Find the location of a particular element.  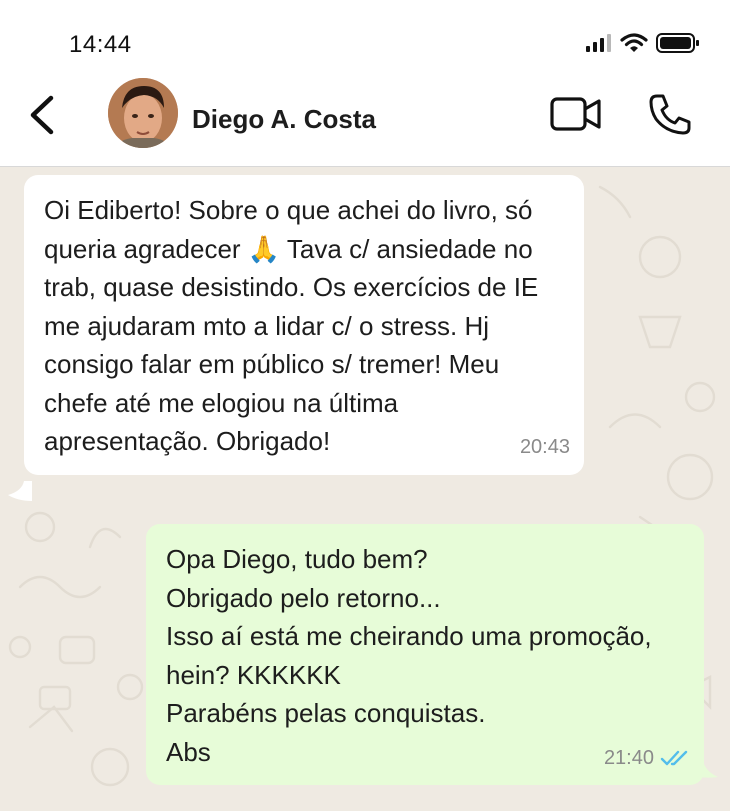

chat-header: Diego A. Costa is located at coordinates (365, 122).